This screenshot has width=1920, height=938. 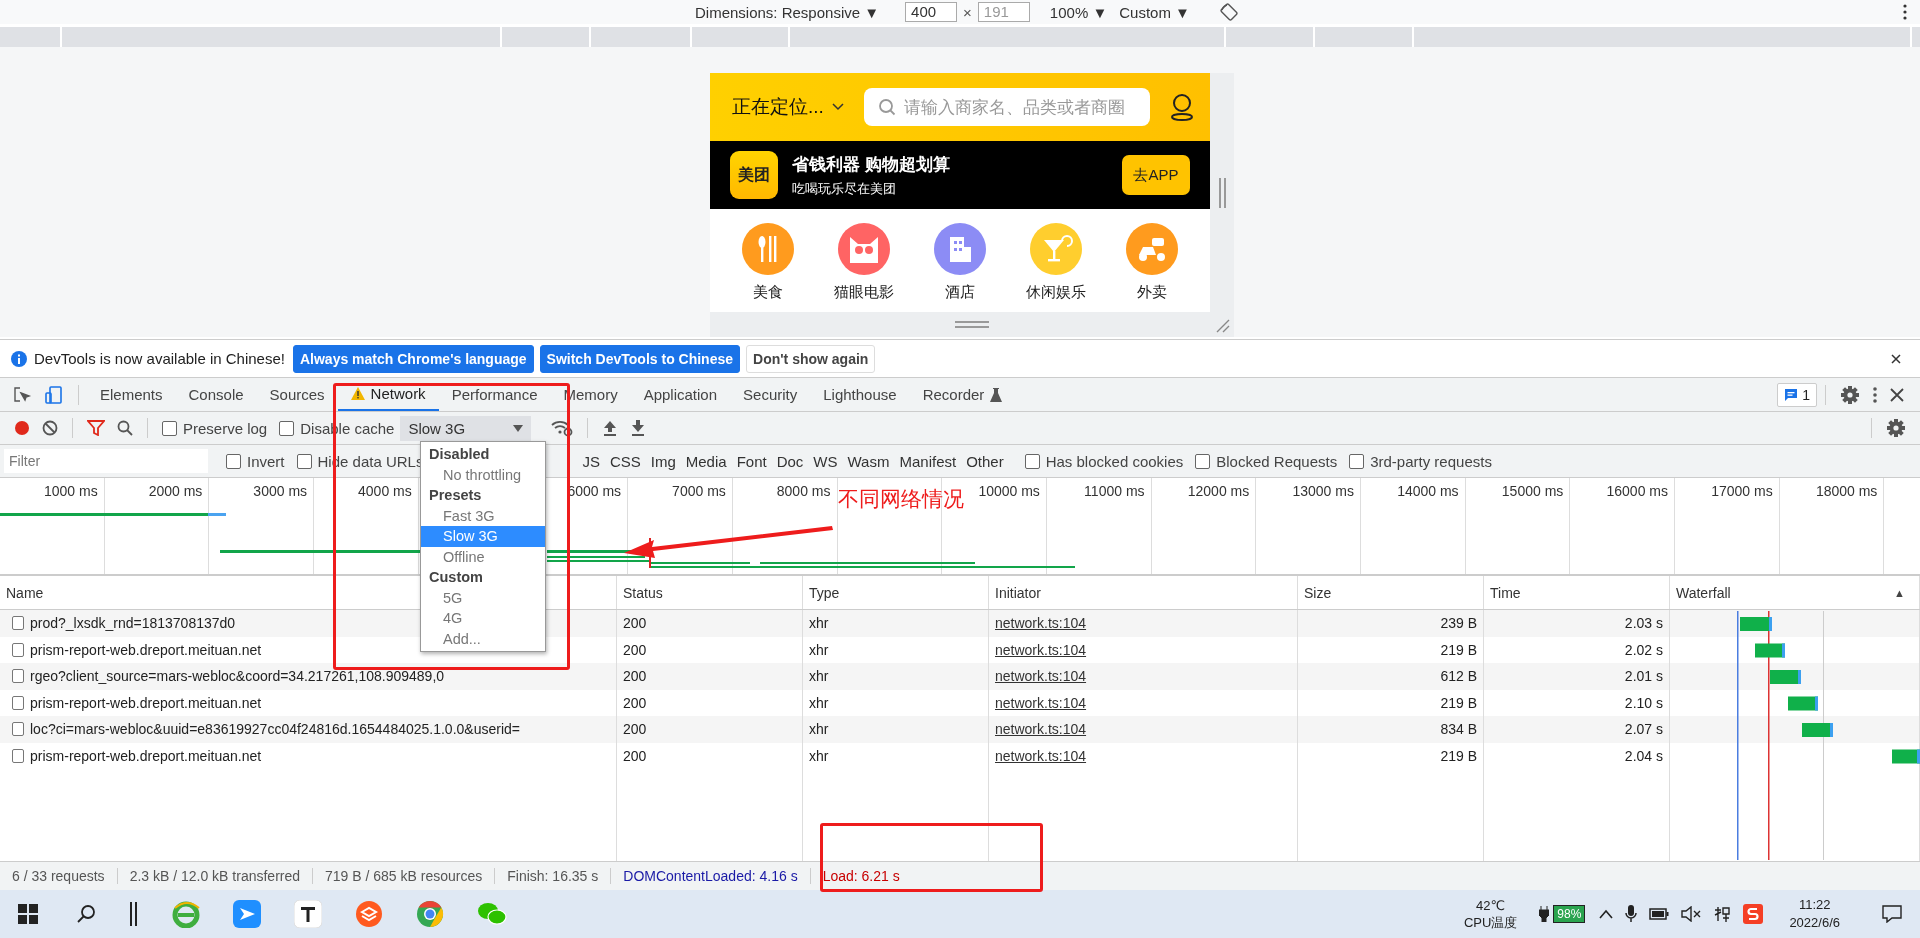 What do you see at coordinates (297, 394) in the screenshot?
I see `panel-tab: Sources` at bounding box center [297, 394].